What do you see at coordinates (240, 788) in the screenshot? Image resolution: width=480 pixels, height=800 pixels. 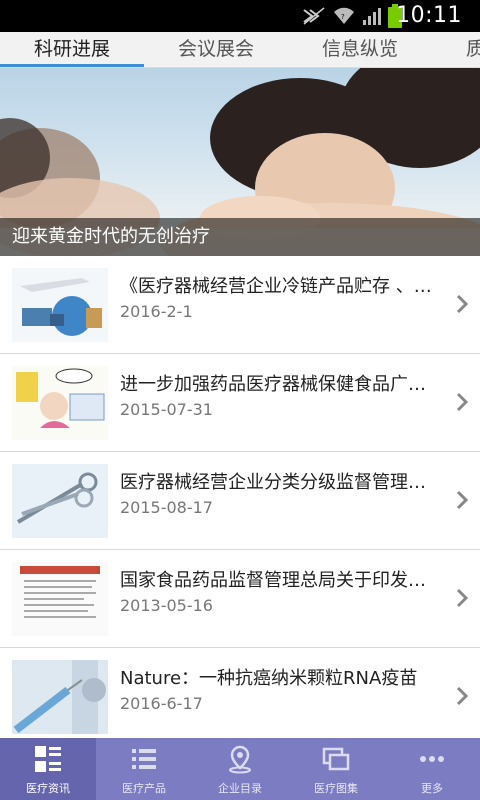 I see `nav-label: 企业目录` at bounding box center [240, 788].